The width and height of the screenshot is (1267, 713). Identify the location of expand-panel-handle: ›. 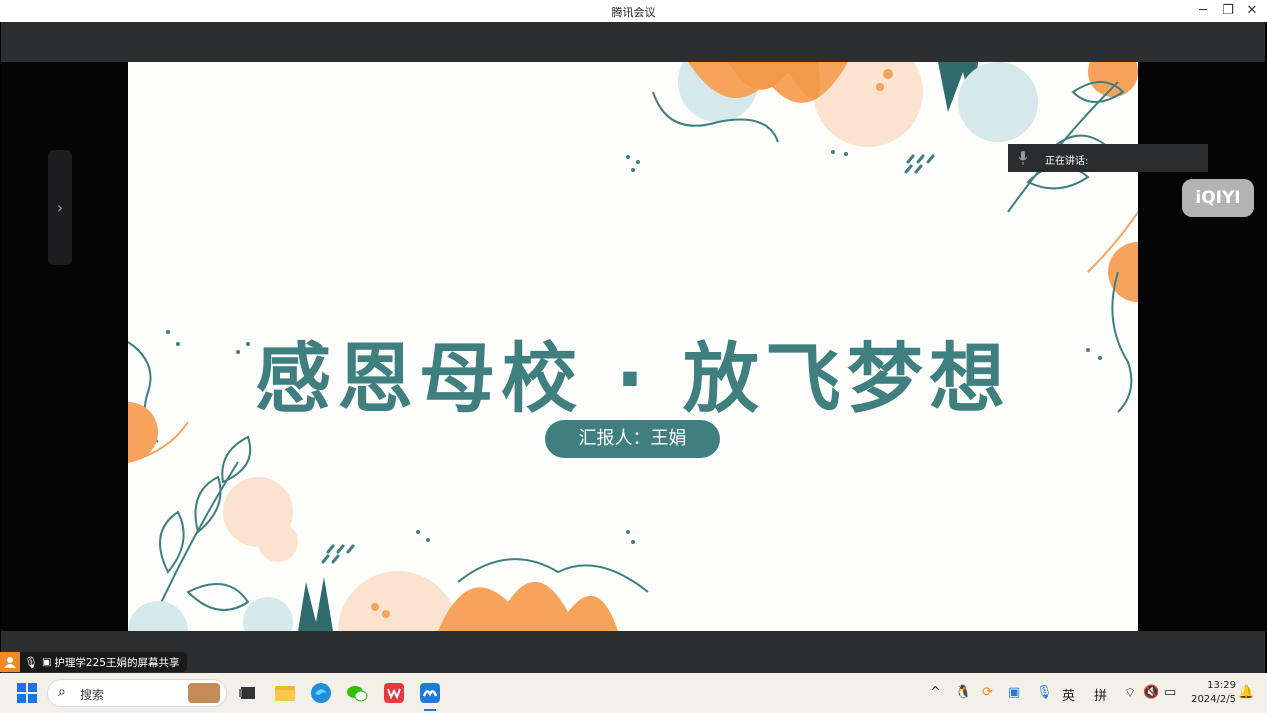
(60, 207).